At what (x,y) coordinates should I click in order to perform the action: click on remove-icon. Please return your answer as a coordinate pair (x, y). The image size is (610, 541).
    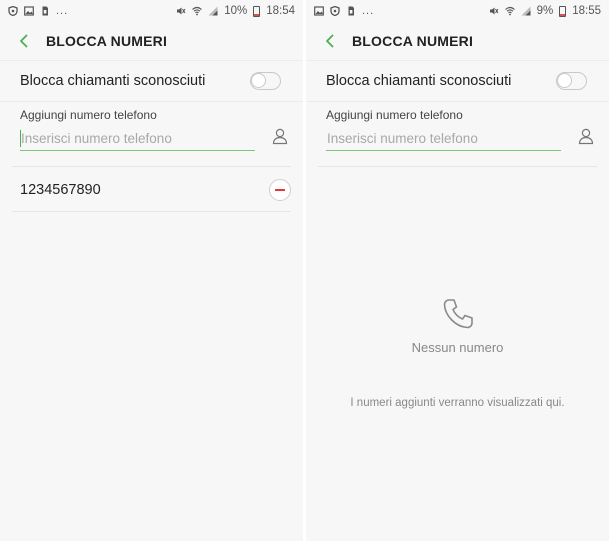
    Looking at the image, I should click on (280, 190).